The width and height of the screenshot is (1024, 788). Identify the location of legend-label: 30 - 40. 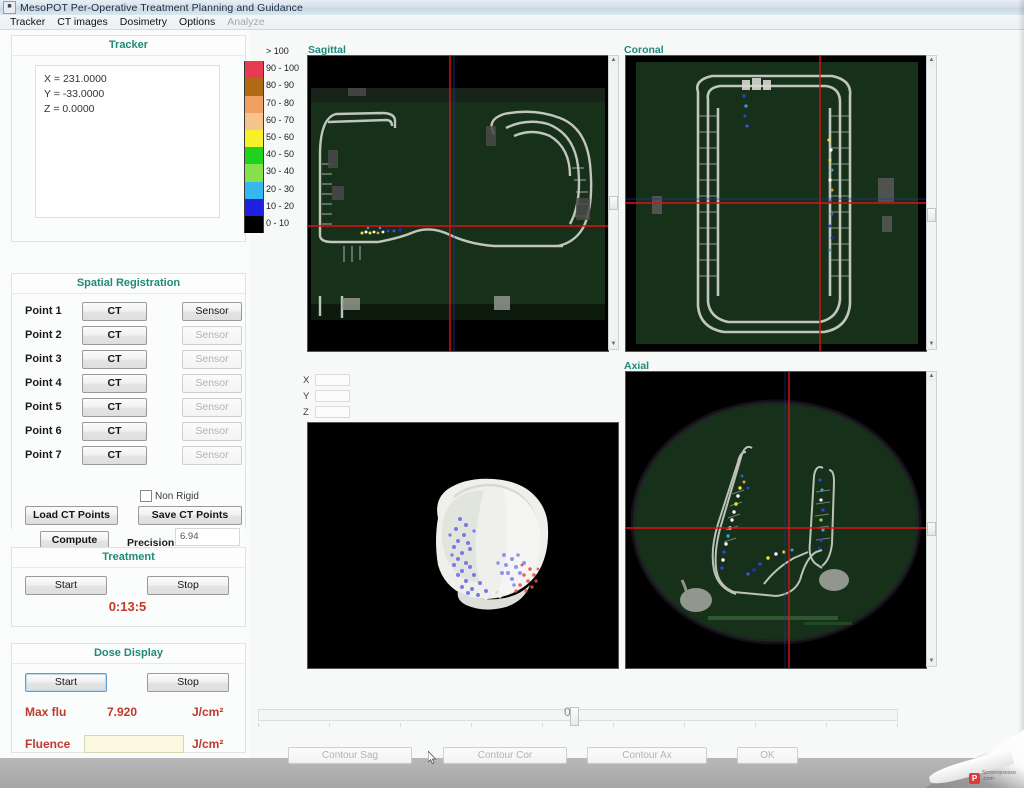
(280, 171).